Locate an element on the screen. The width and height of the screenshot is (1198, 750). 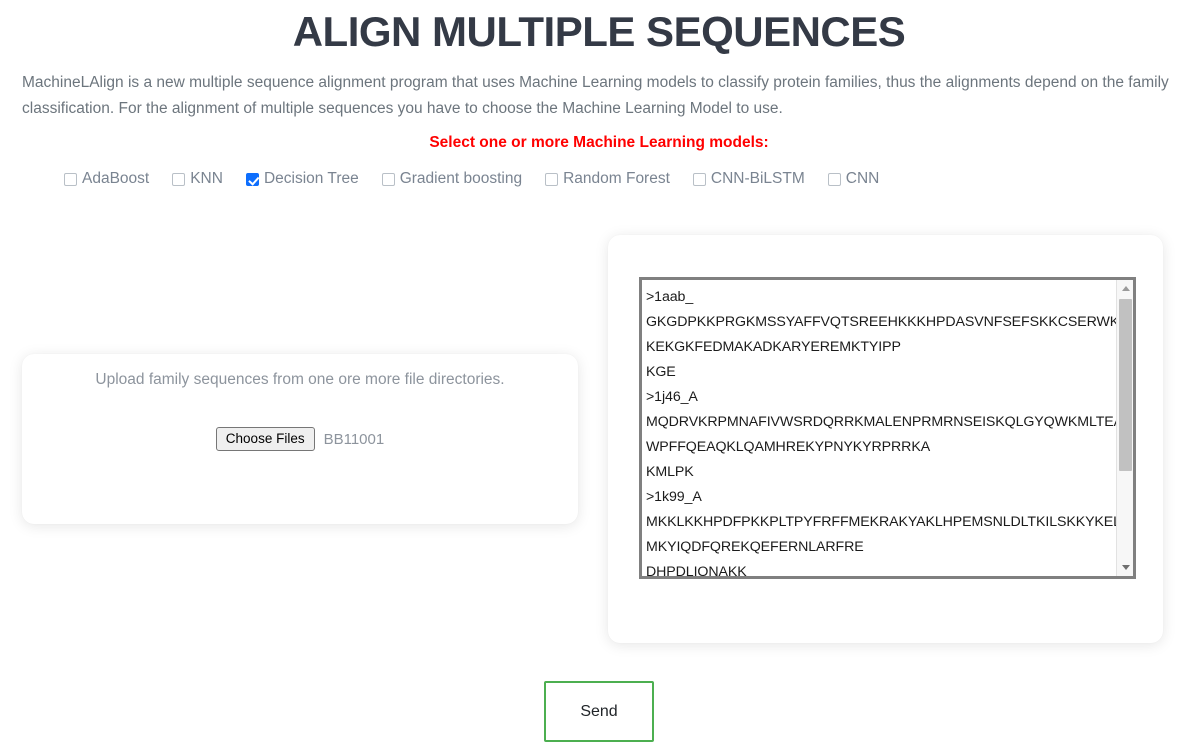
page-title: ALIGN MULTIPLE SEQUENCES is located at coordinates (599, 31).